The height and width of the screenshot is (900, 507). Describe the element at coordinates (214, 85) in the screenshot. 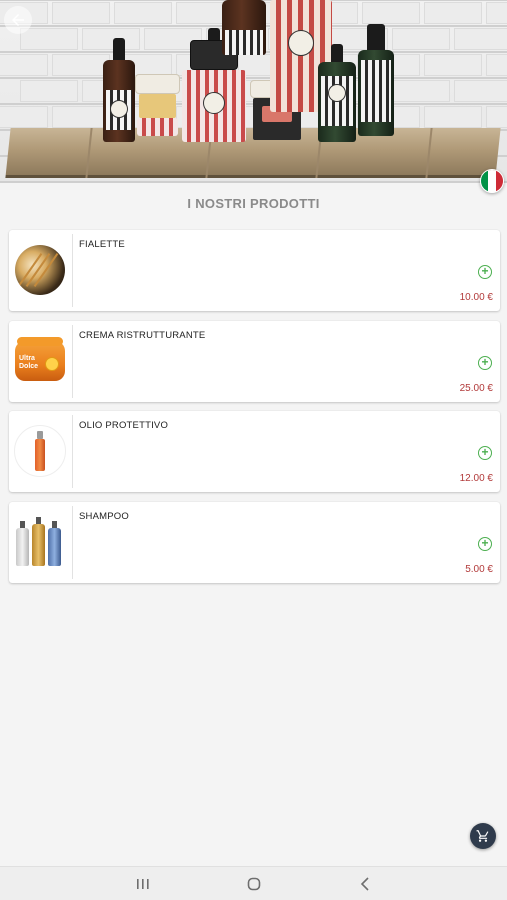

I see `banner-pump-bottle` at that location.